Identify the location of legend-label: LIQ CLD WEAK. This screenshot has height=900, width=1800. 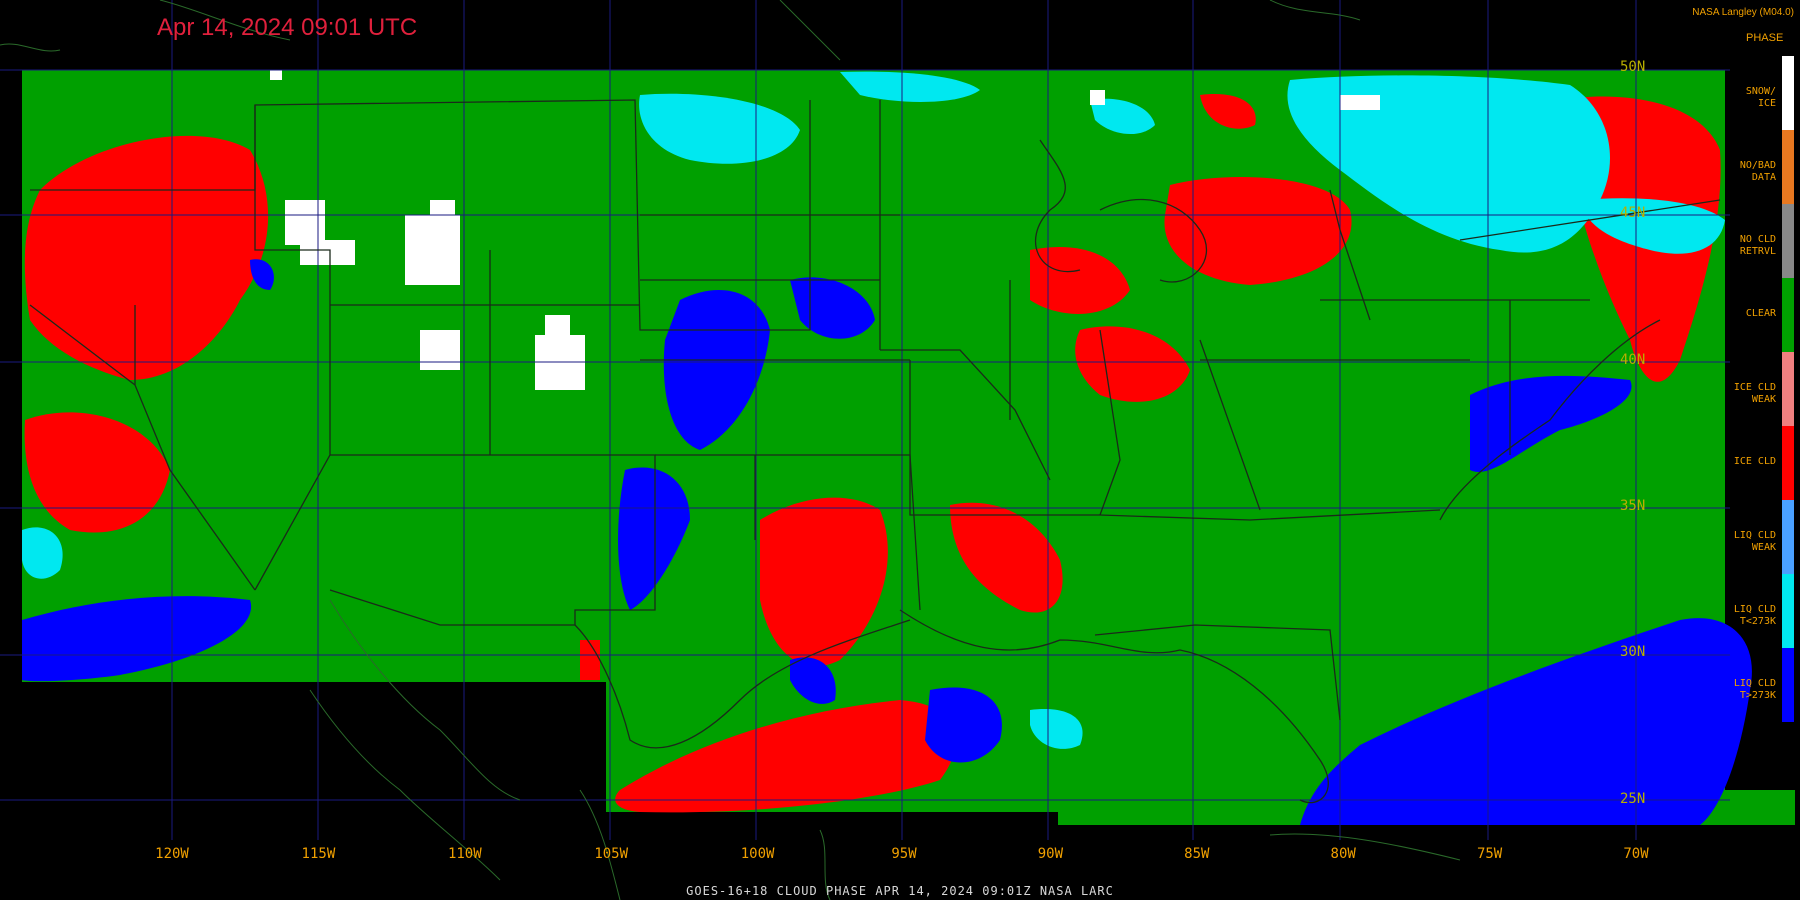
(1754, 541).